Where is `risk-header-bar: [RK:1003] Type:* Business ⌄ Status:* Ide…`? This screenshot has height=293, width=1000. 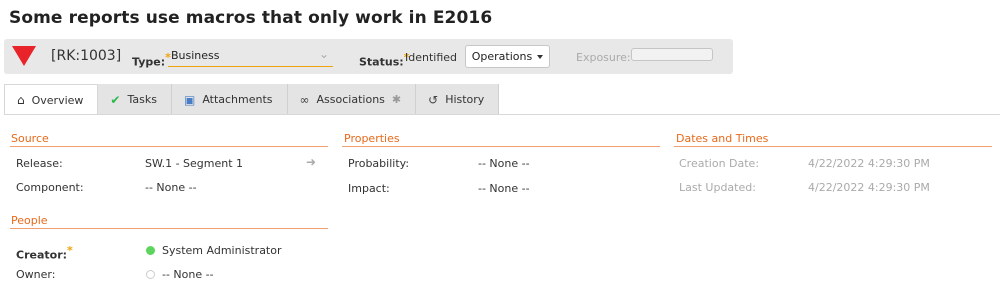
risk-header-bar: [RK:1003] Type:* Business ⌄ Status:* Ide… is located at coordinates (368, 56).